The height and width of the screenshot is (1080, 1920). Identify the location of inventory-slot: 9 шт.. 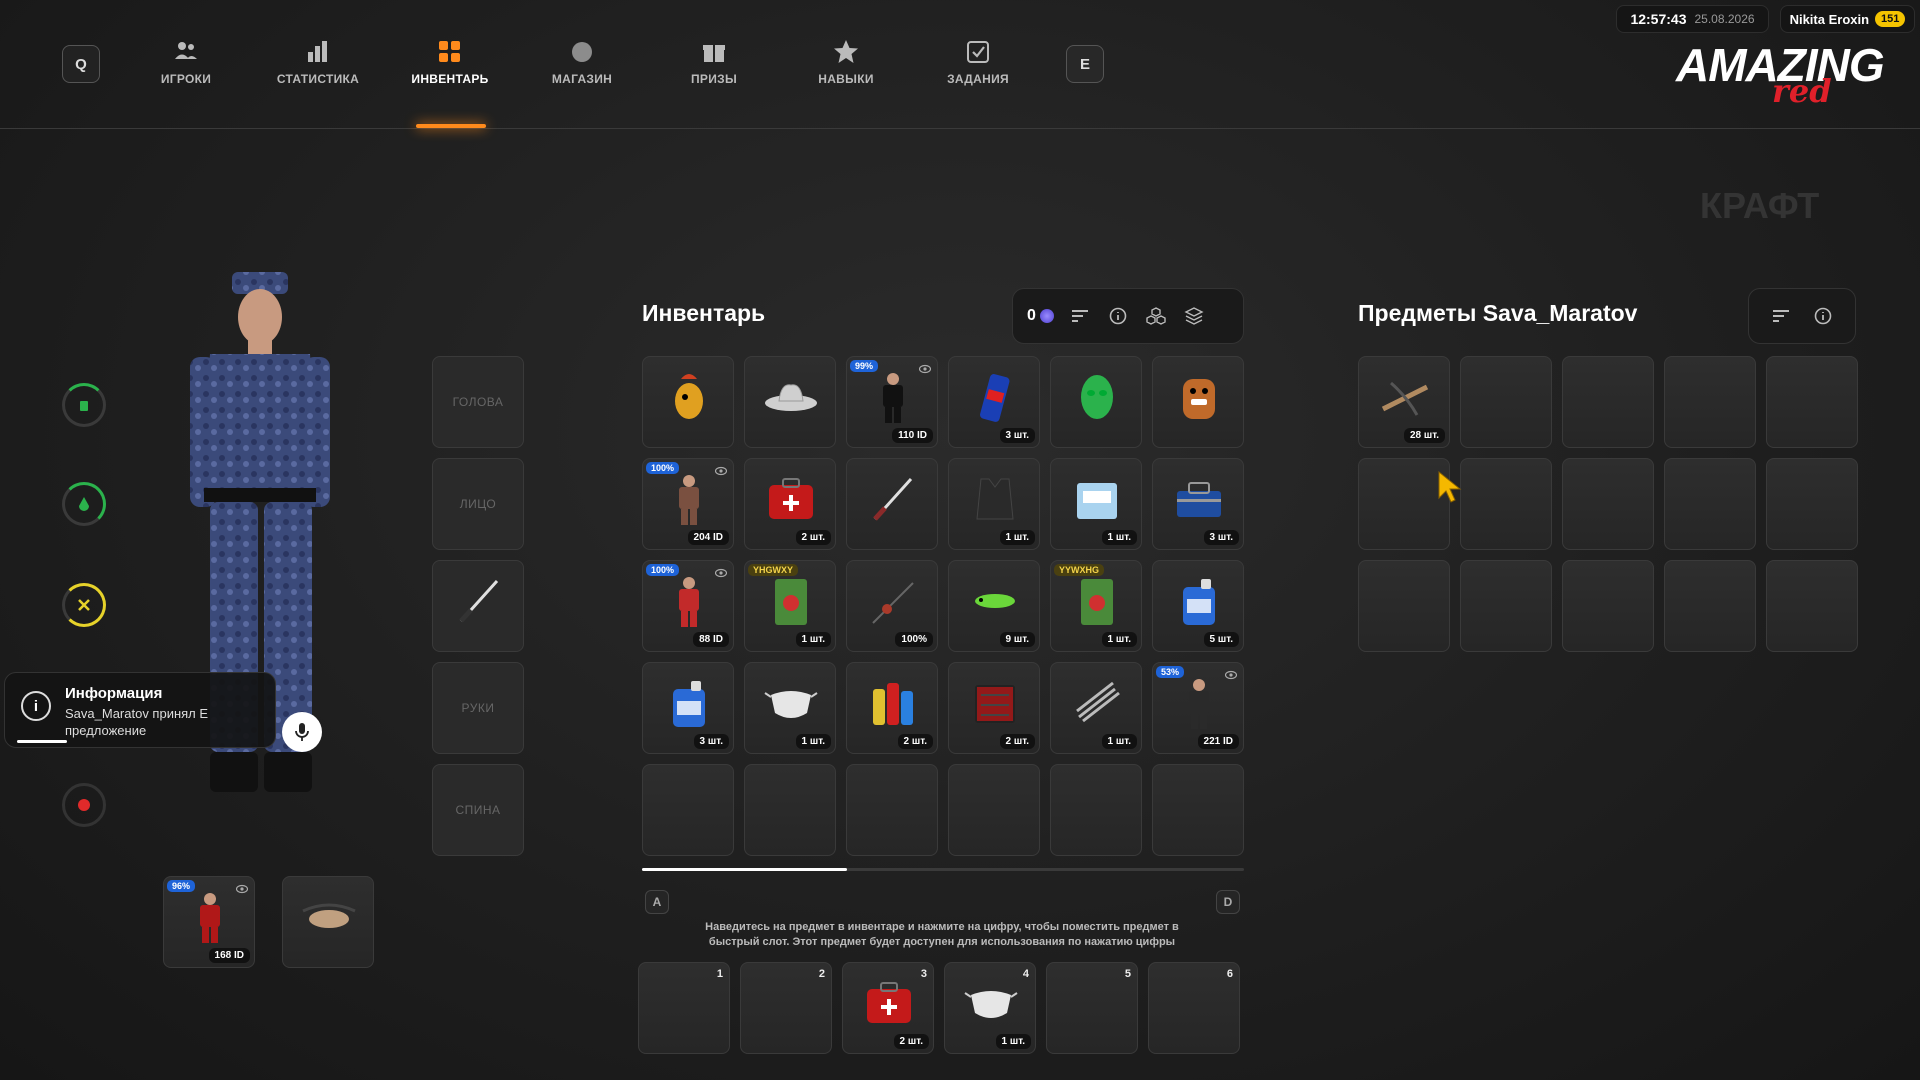
(994, 606).